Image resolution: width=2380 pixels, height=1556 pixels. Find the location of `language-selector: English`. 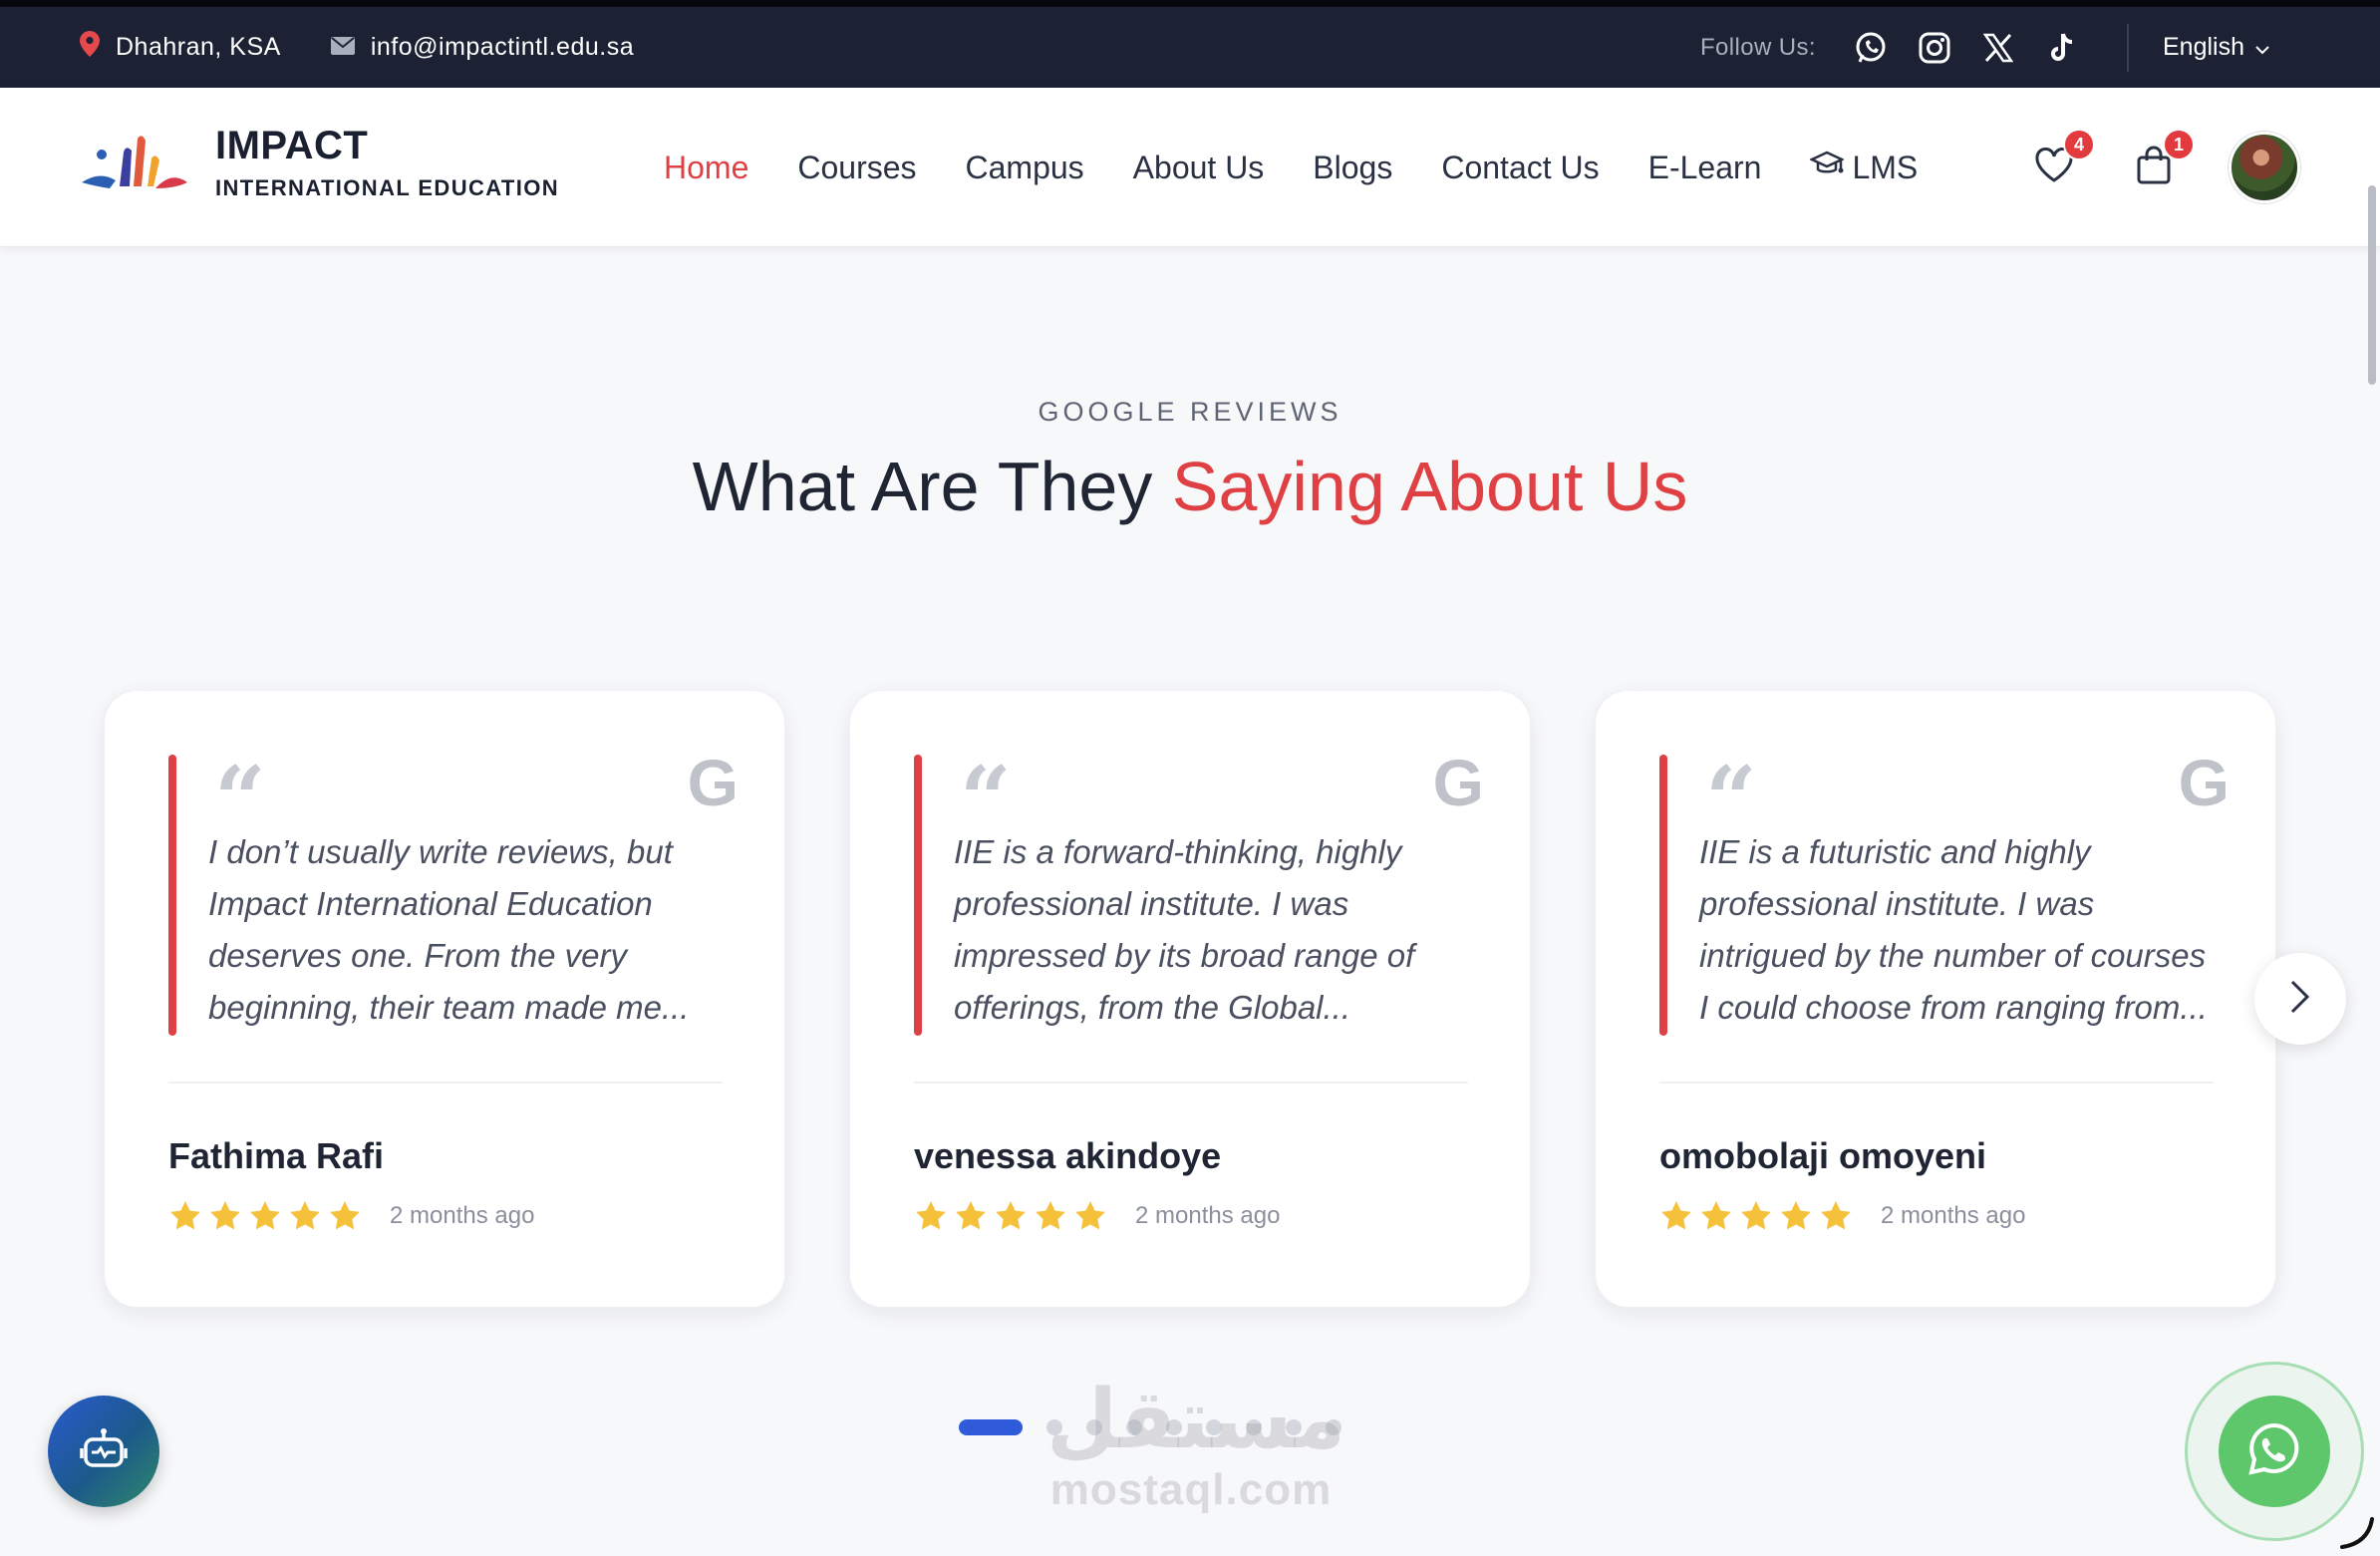

language-selector: English is located at coordinates (2216, 47).